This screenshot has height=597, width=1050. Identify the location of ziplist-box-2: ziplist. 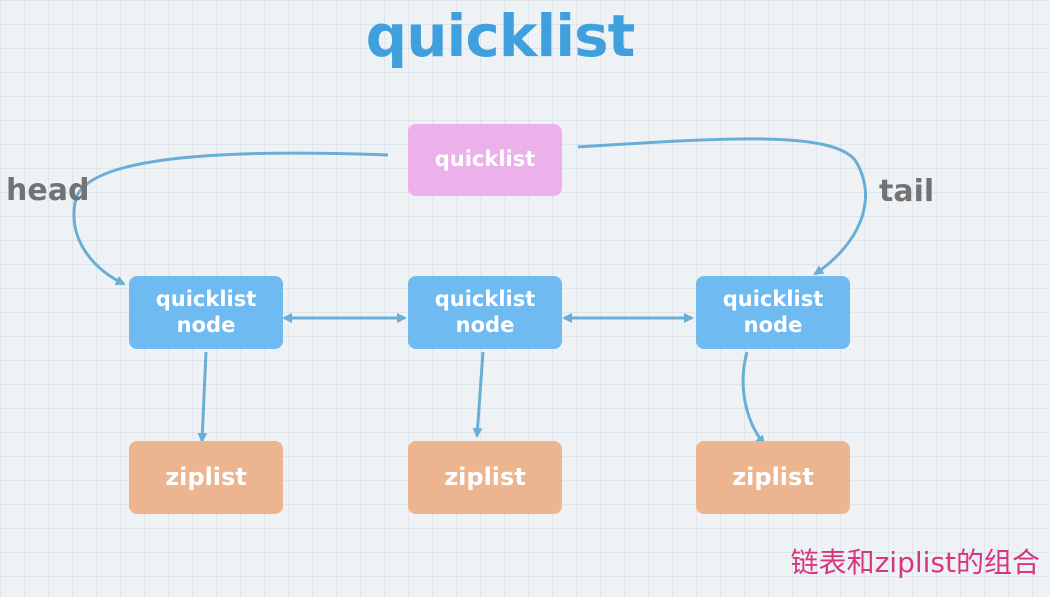
(485, 477).